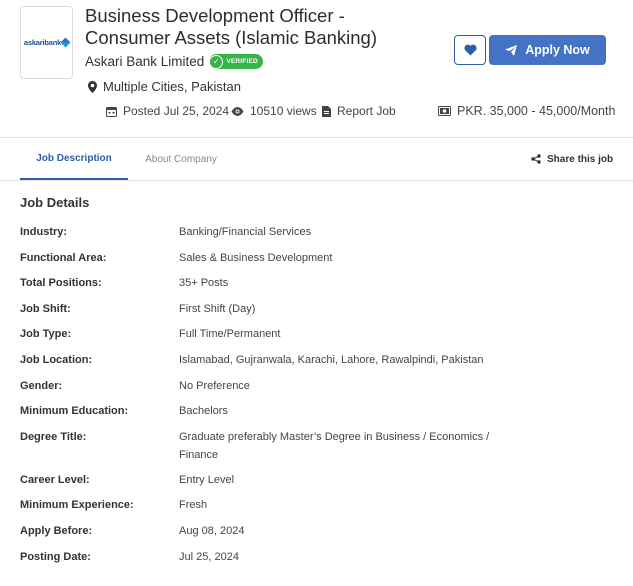 The width and height of the screenshot is (633, 586). Describe the element at coordinates (63, 257) in the screenshot. I see `detail-label: Functional Area:` at that location.